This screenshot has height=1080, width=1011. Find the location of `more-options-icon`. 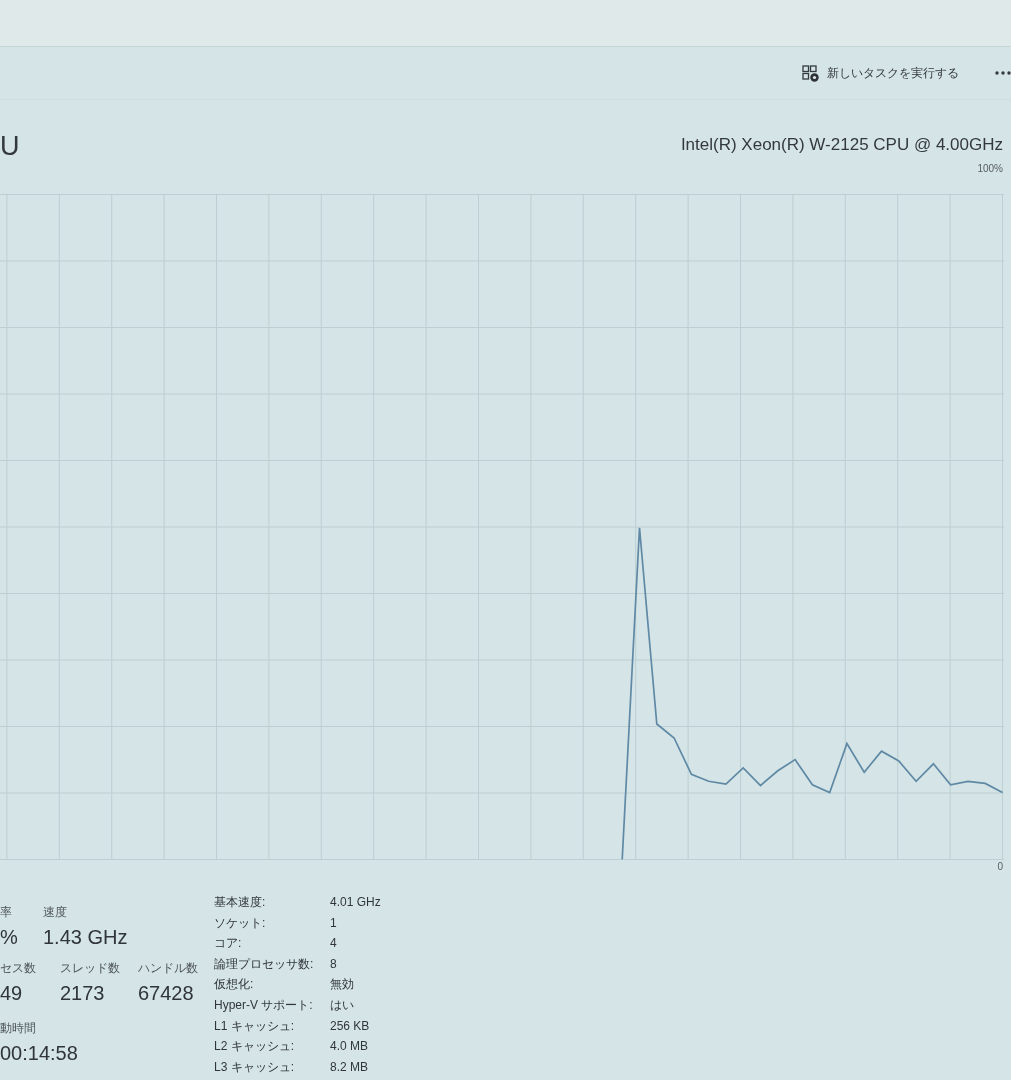

more-options-icon is located at coordinates (1003, 73).